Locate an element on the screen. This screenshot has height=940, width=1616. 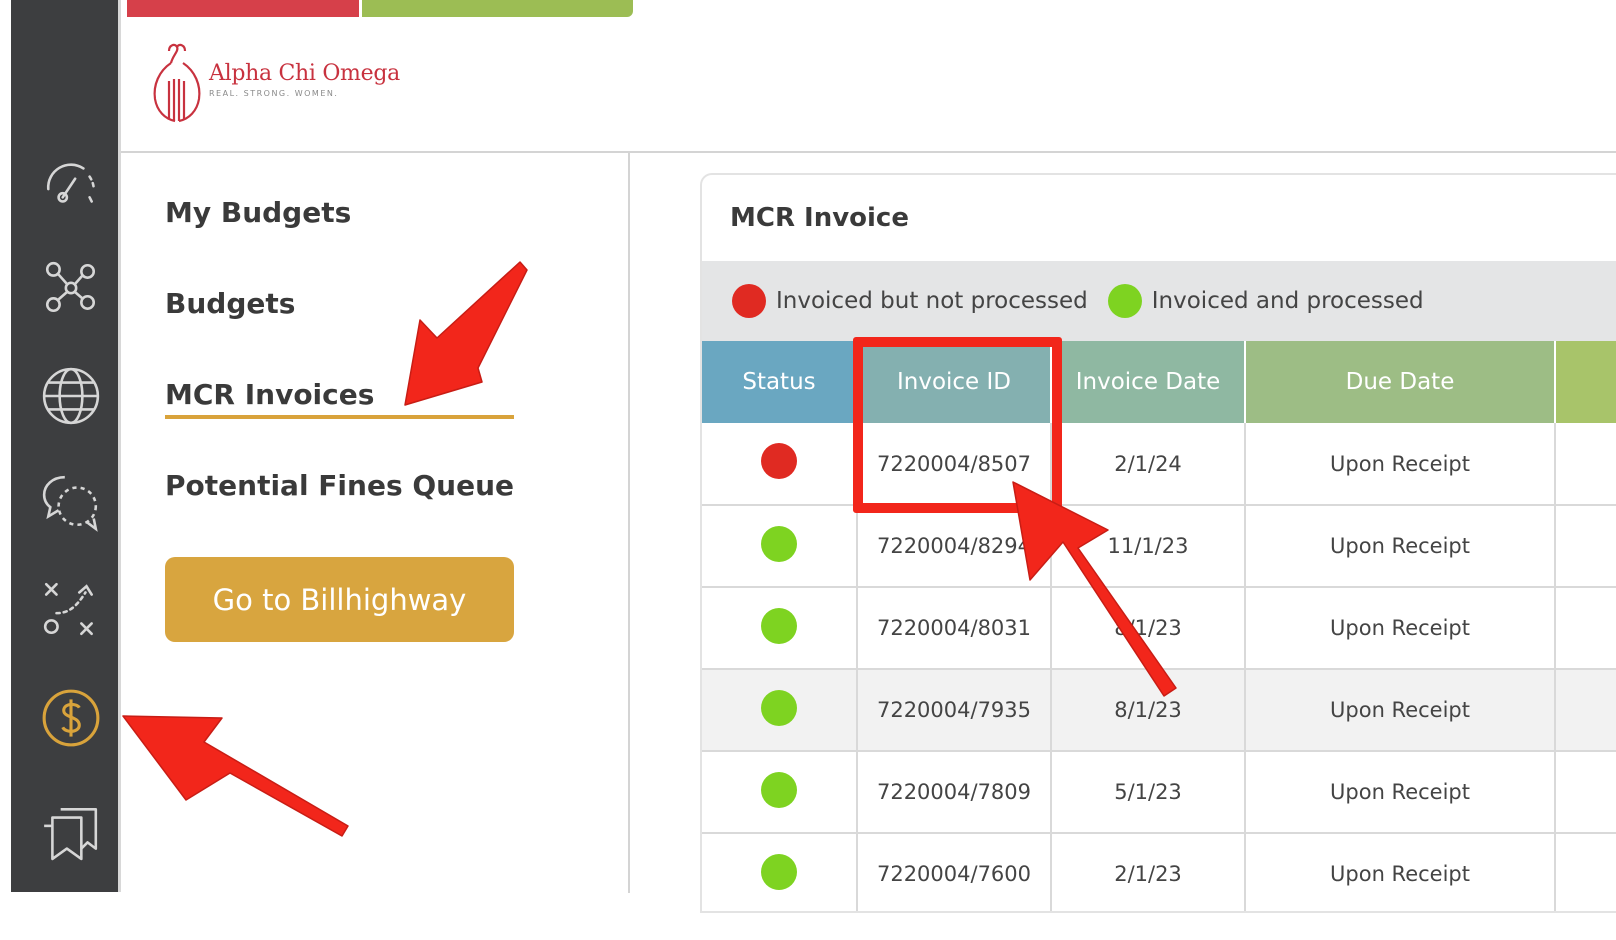
invoice-date-cell: 11/1/23 is located at coordinates (1148, 546).